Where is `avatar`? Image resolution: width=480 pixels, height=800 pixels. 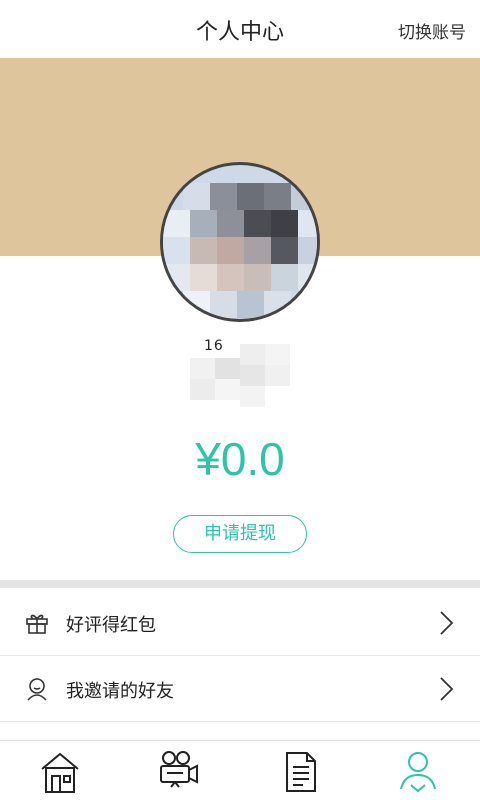
avatar is located at coordinates (240, 242).